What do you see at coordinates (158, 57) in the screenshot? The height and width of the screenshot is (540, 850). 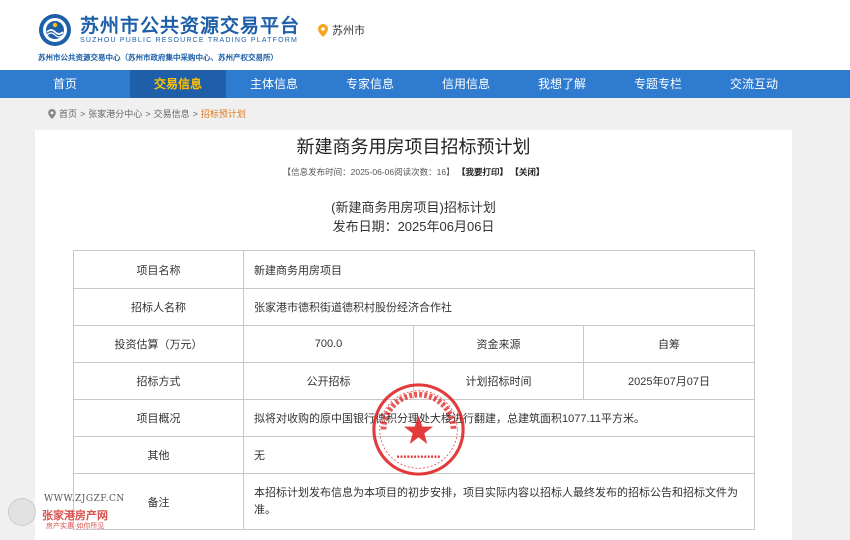 I see `site-subtitle: 苏州市公共资源交易中心（苏州市政府集中采购中心、苏州产权交易所）` at bounding box center [158, 57].